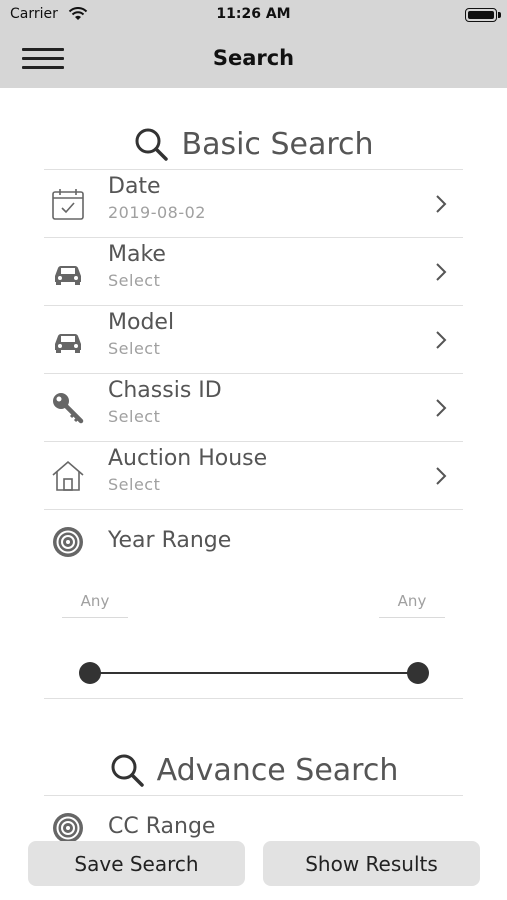 This screenshot has width=507, height=900. Describe the element at coordinates (68, 475) in the screenshot. I see `house-icon` at that location.